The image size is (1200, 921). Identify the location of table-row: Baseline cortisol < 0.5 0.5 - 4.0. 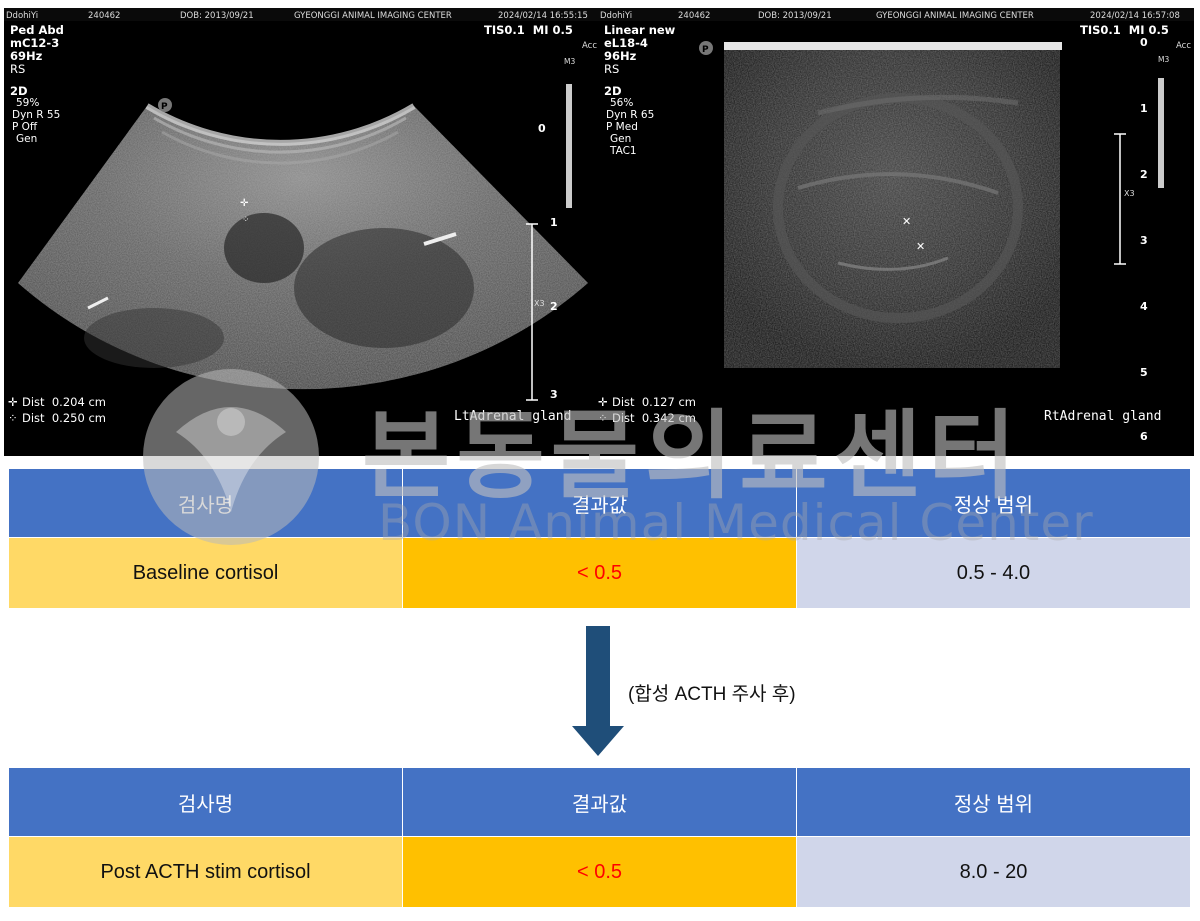
(599, 573).